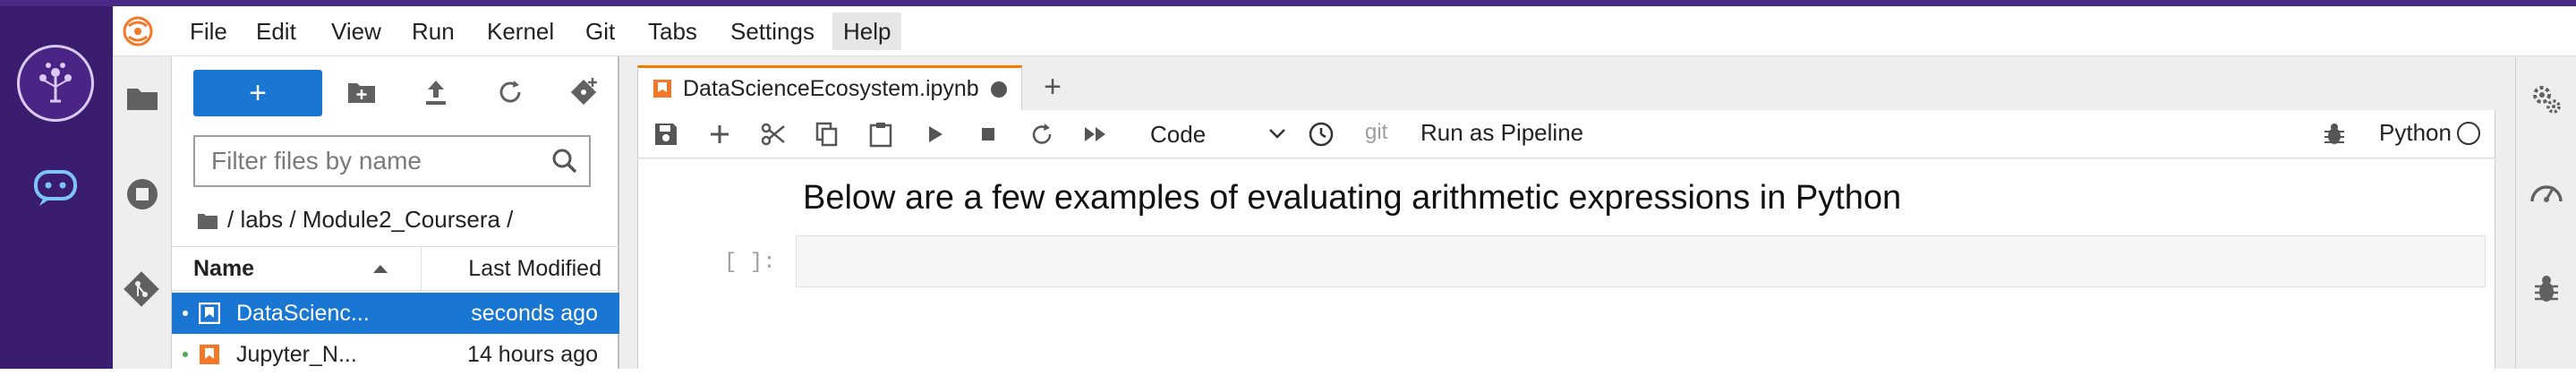  I want to click on right-sidebar, so click(2545, 212).